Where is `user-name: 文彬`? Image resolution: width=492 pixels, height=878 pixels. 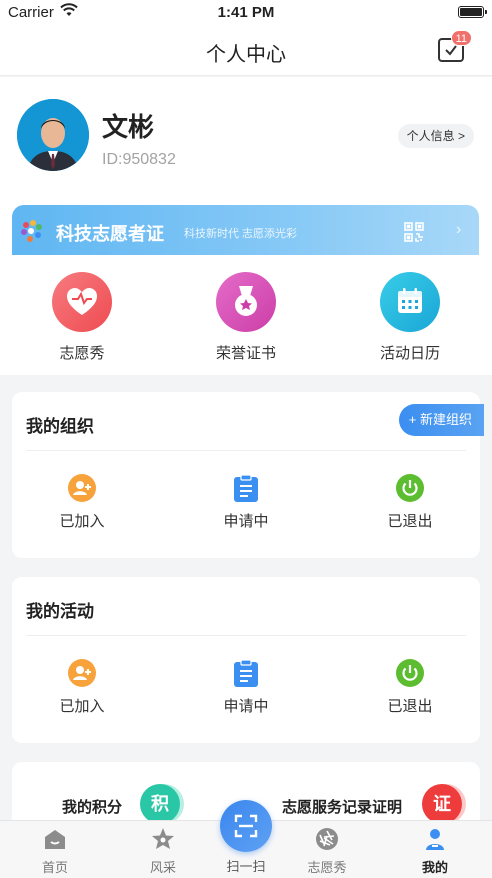
user-name: 文彬 is located at coordinates (128, 127).